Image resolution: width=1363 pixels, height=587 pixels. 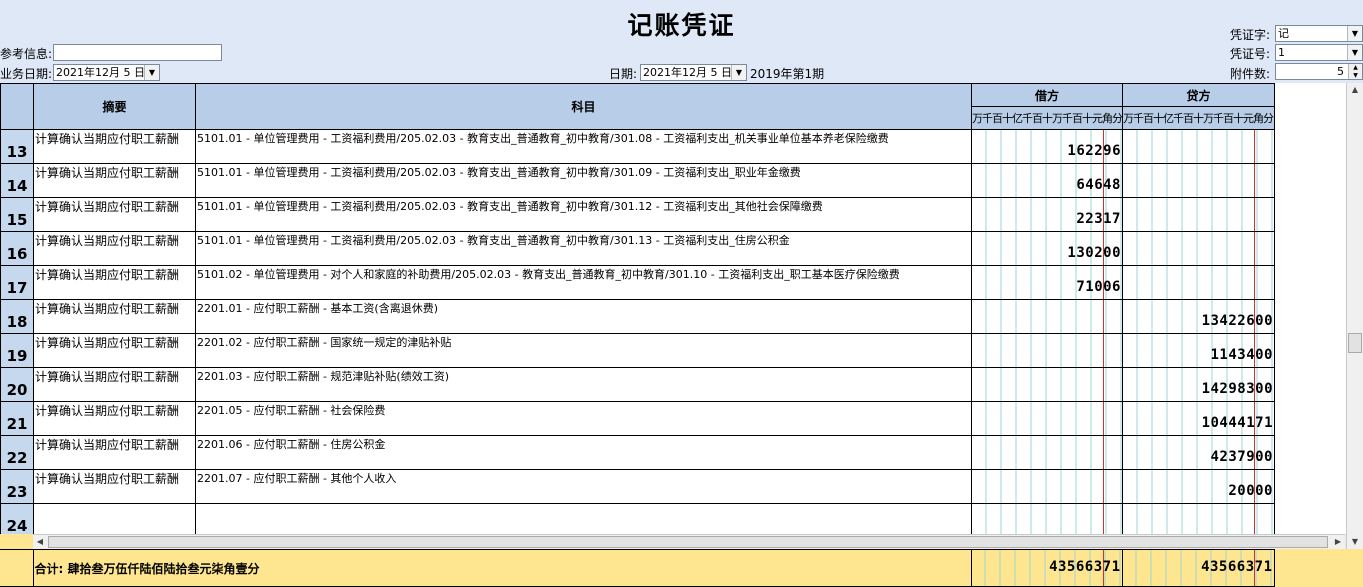 What do you see at coordinates (1046, 568) in the screenshot?
I see `debit-total-cell: 43566371` at bounding box center [1046, 568].